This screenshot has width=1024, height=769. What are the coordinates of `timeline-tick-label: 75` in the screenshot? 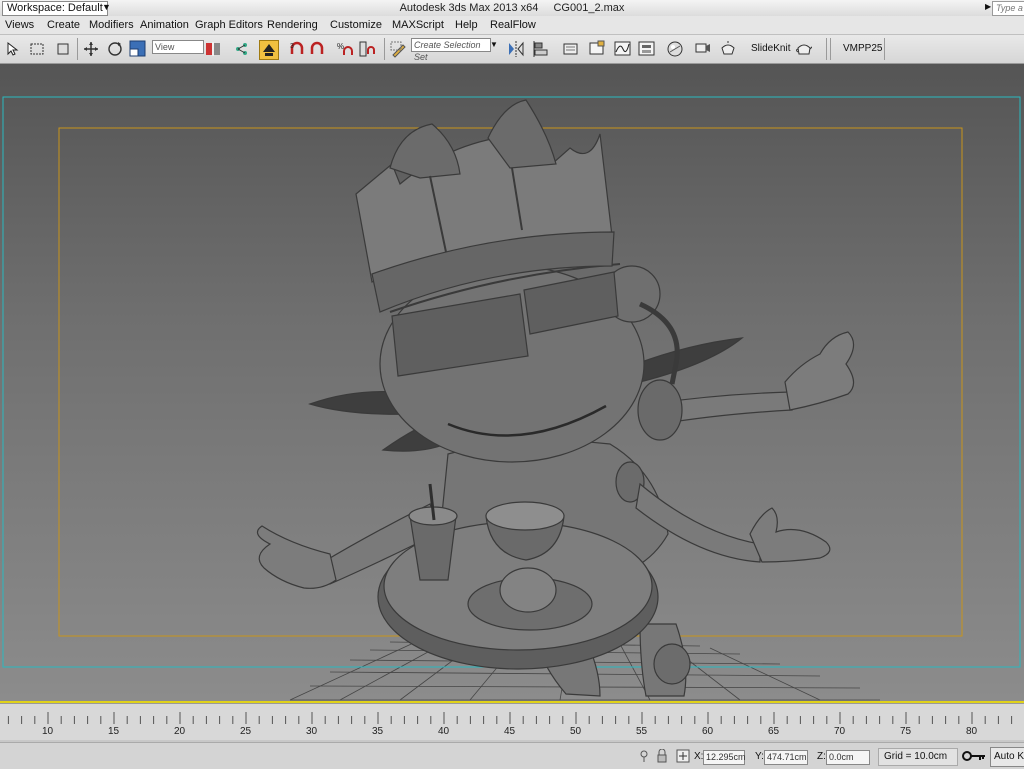 It's located at (906, 731).